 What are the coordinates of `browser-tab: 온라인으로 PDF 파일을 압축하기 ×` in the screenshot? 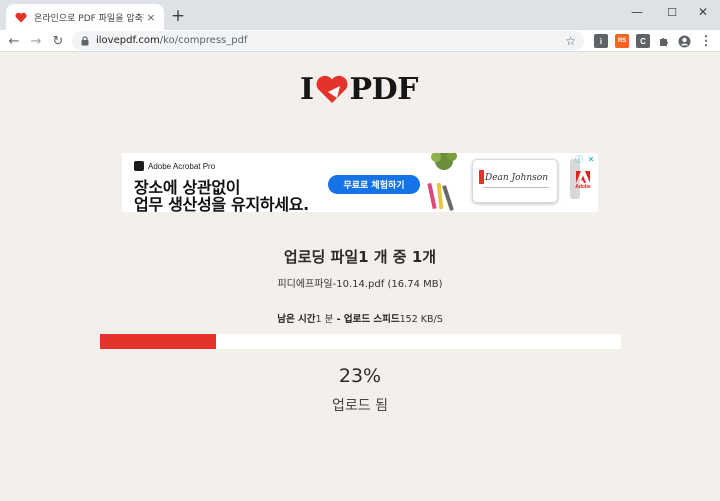 It's located at (85, 17).